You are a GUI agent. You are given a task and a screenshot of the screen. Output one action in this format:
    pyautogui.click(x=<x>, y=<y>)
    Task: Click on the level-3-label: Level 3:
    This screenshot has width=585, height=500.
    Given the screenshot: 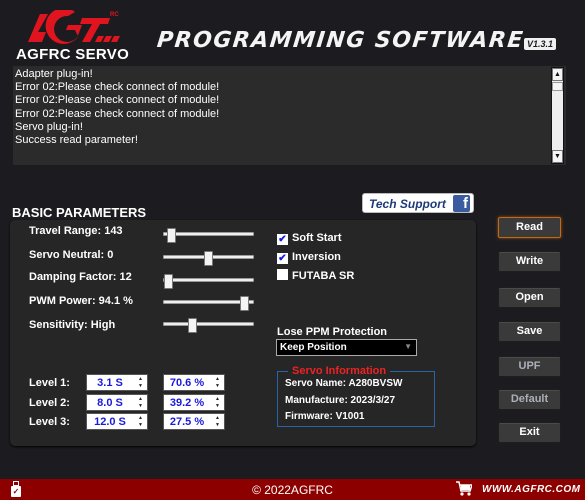 What is the action you would take?
    pyautogui.click(x=49, y=422)
    